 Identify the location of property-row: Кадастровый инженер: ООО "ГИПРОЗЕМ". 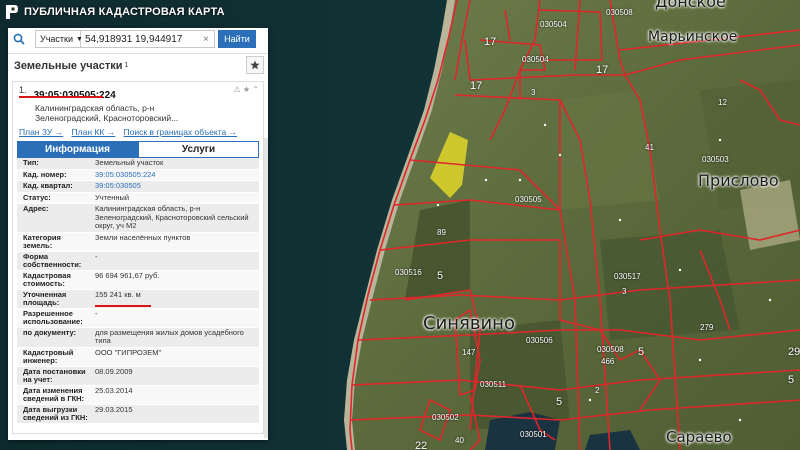
(138, 357).